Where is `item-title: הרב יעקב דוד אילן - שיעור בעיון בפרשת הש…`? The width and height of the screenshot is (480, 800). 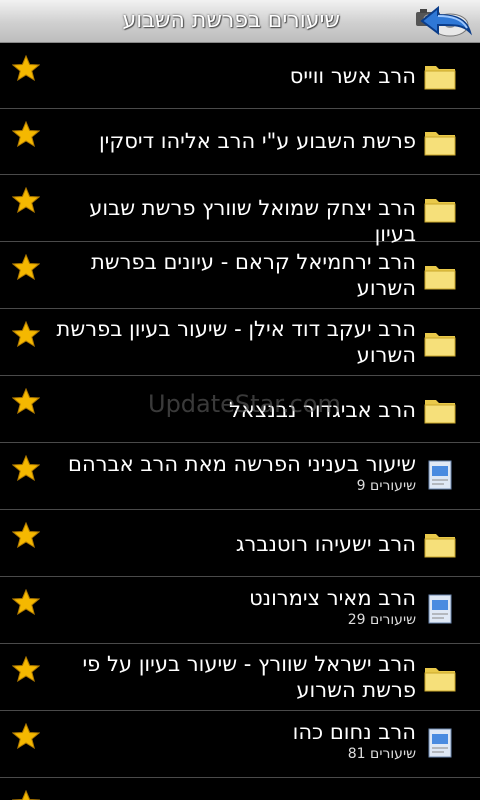 item-title: הרב יעקב דוד אילן - שיעור בעיון בפרשת הש… is located at coordinates (236, 342).